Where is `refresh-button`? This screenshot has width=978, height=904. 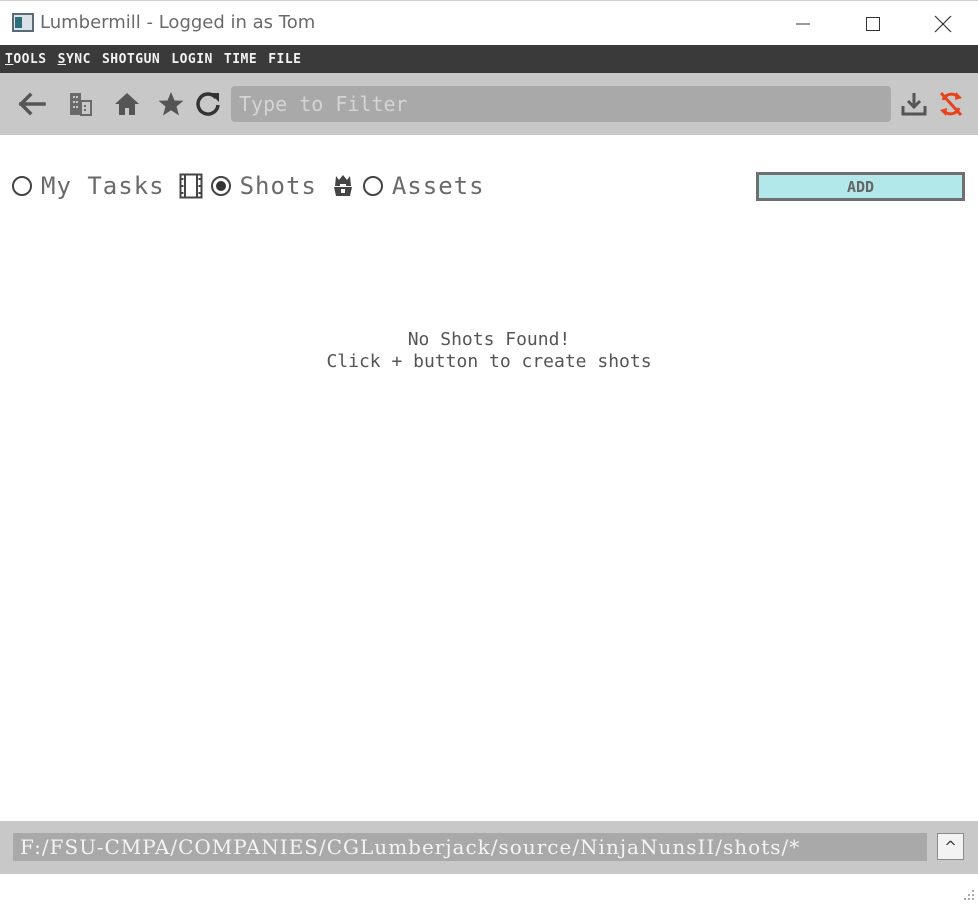 refresh-button is located at coordinates (208, 104).